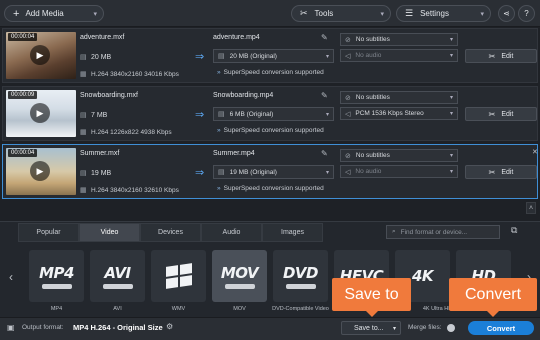  I want to click on tools-label: Tools, so click(324, 13).